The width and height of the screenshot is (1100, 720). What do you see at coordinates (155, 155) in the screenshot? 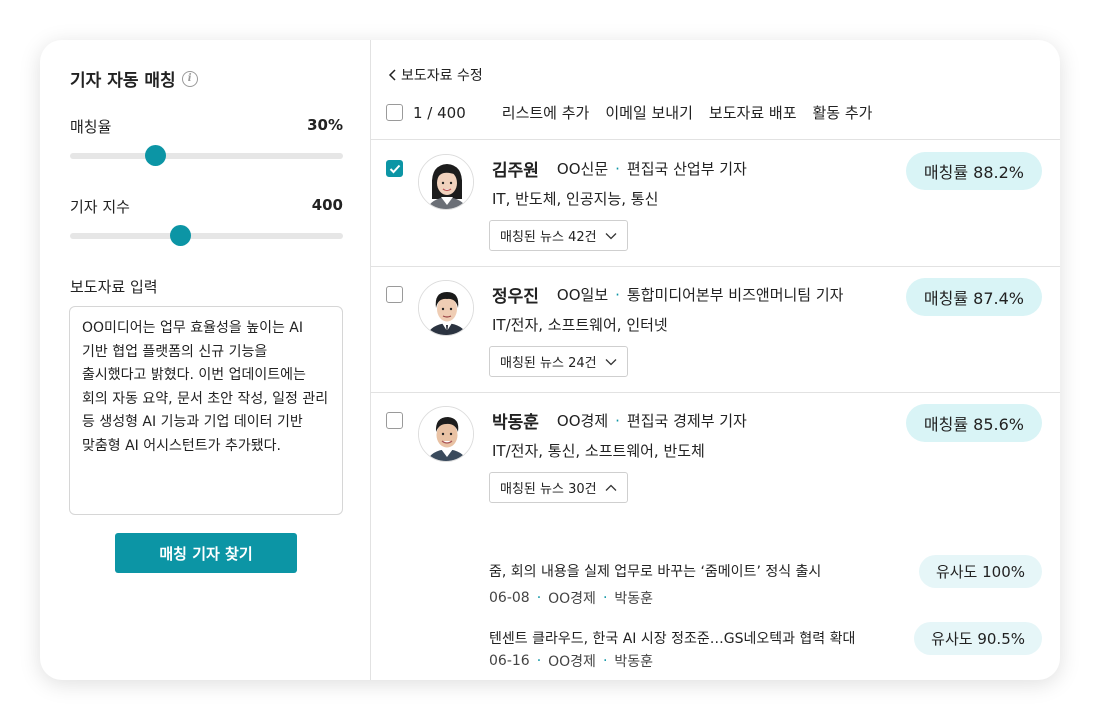
I see `match-rate-slider-thumb` at bounding box center [155, 155].